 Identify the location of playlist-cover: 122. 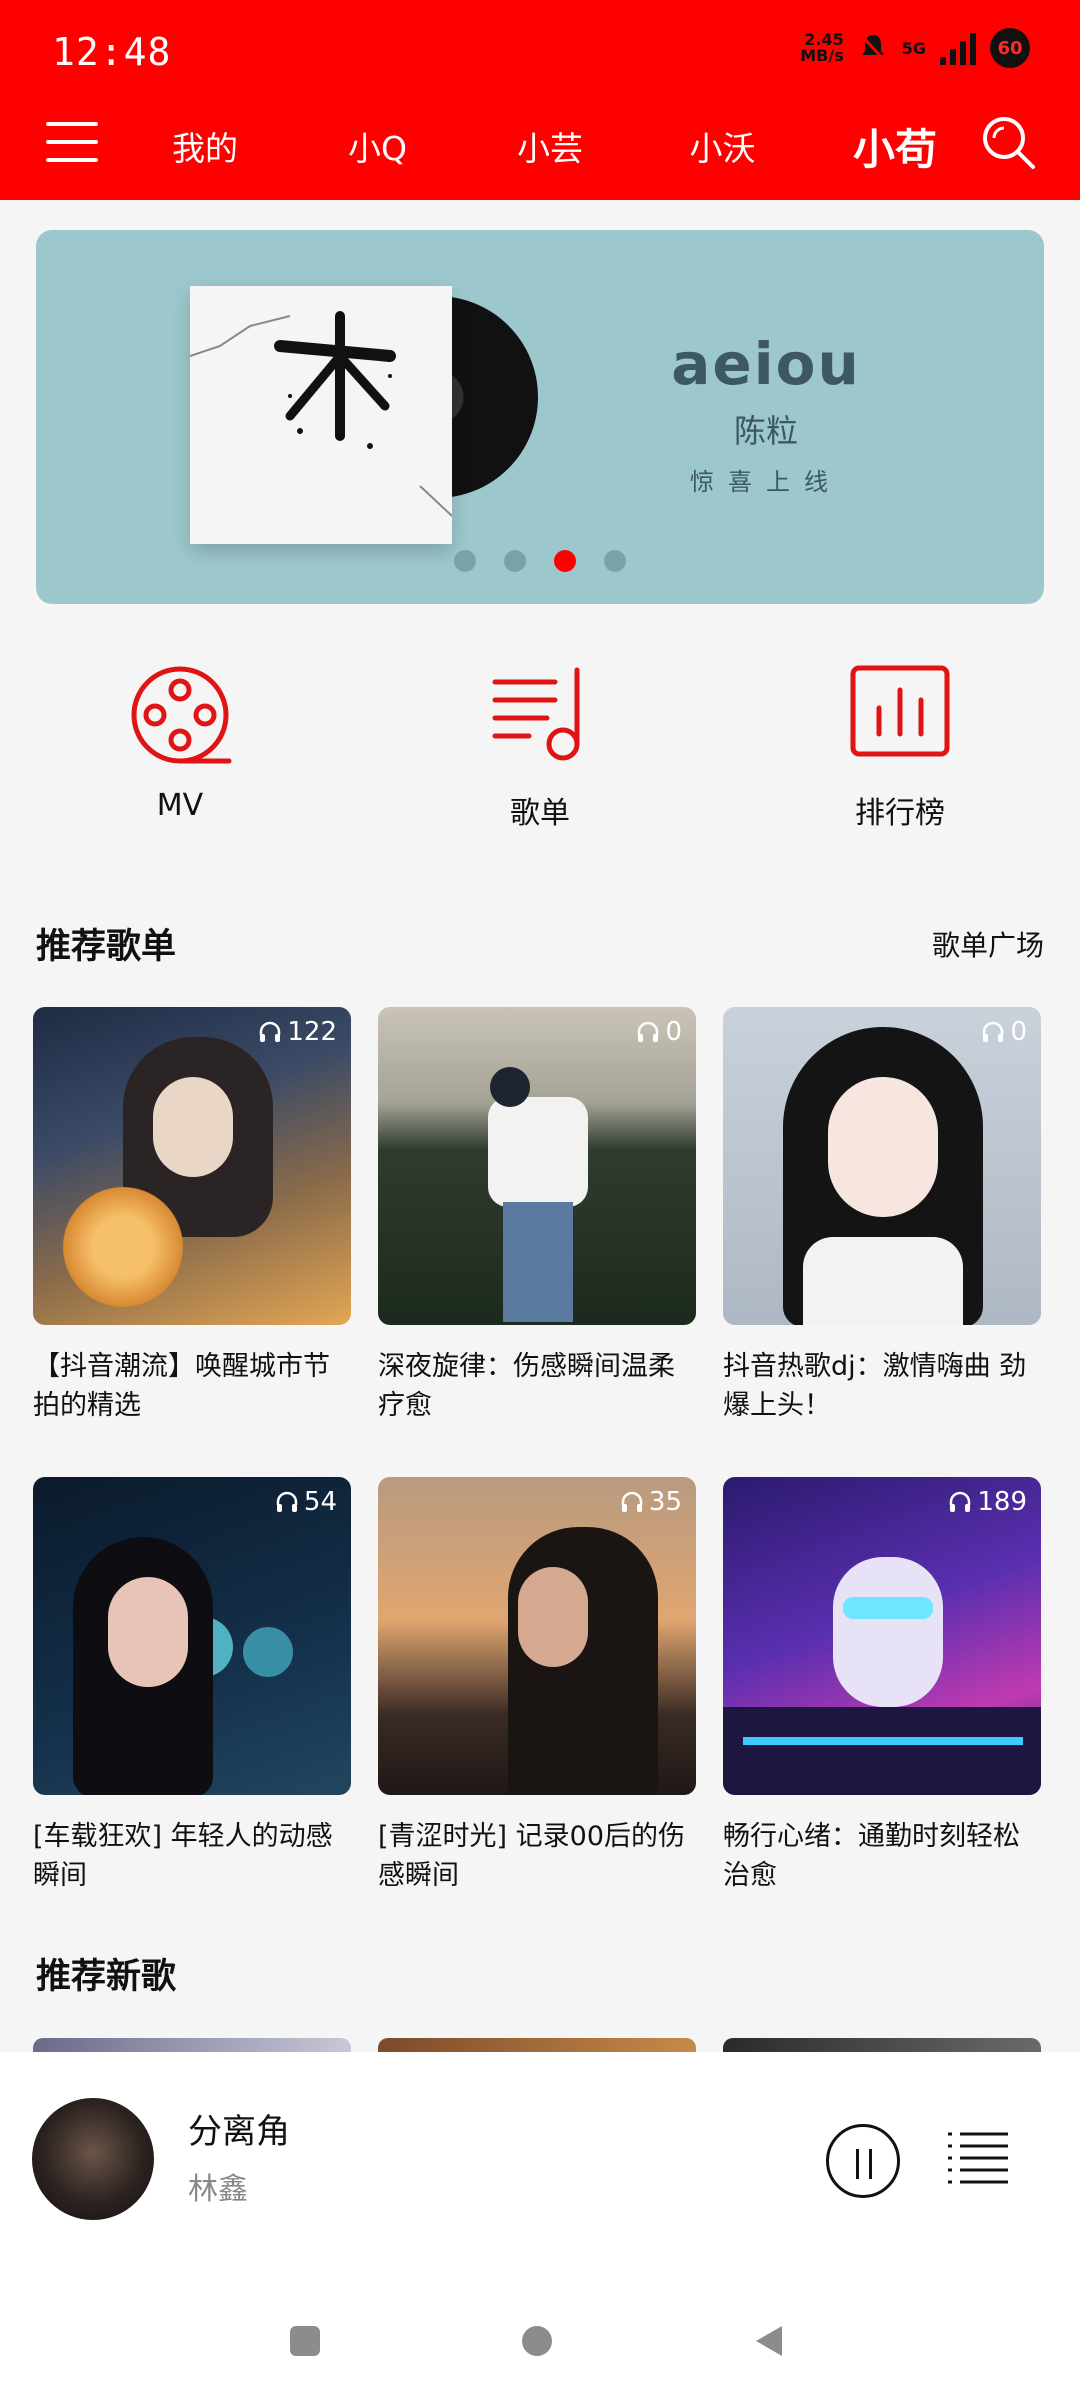
(192, 1166).